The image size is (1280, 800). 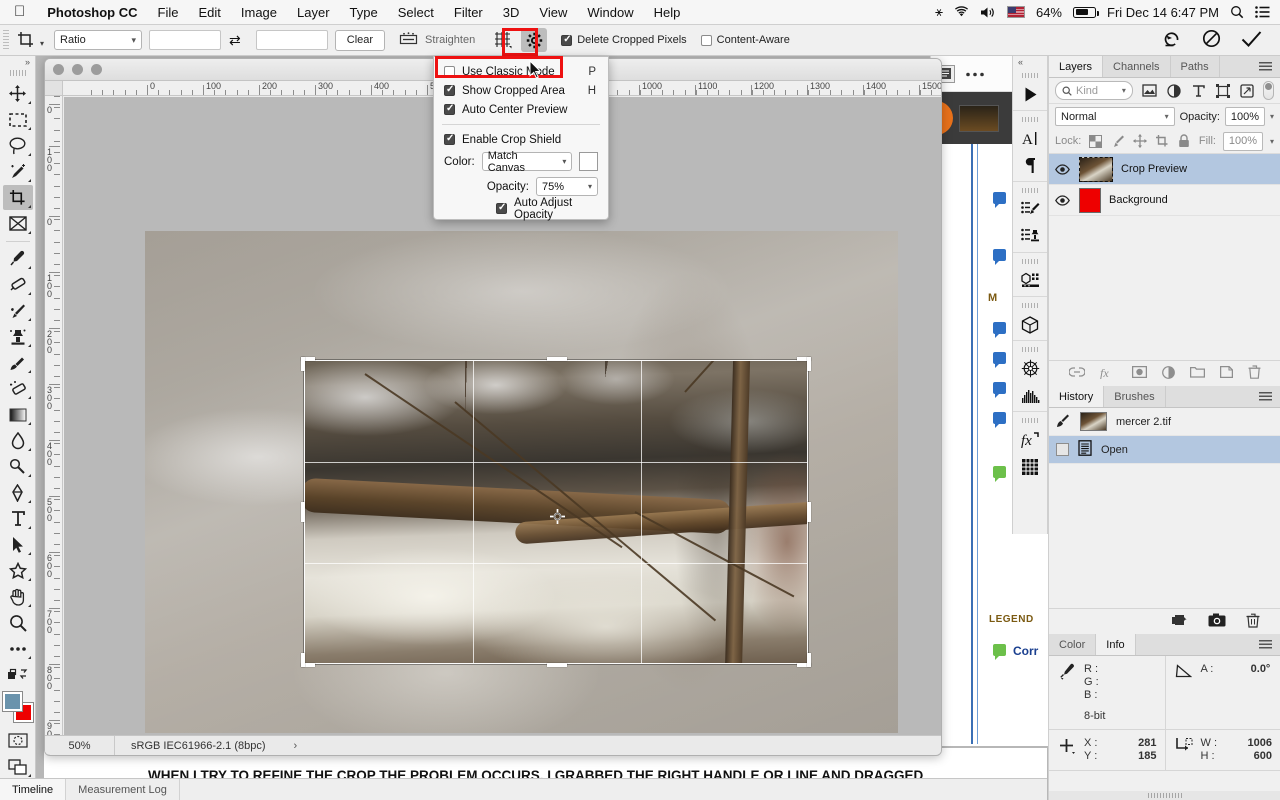 What do you see at coordinates (1226, 373) in the screenshot?
I see `new-layer-icon` at bounding box center [1226, 373].